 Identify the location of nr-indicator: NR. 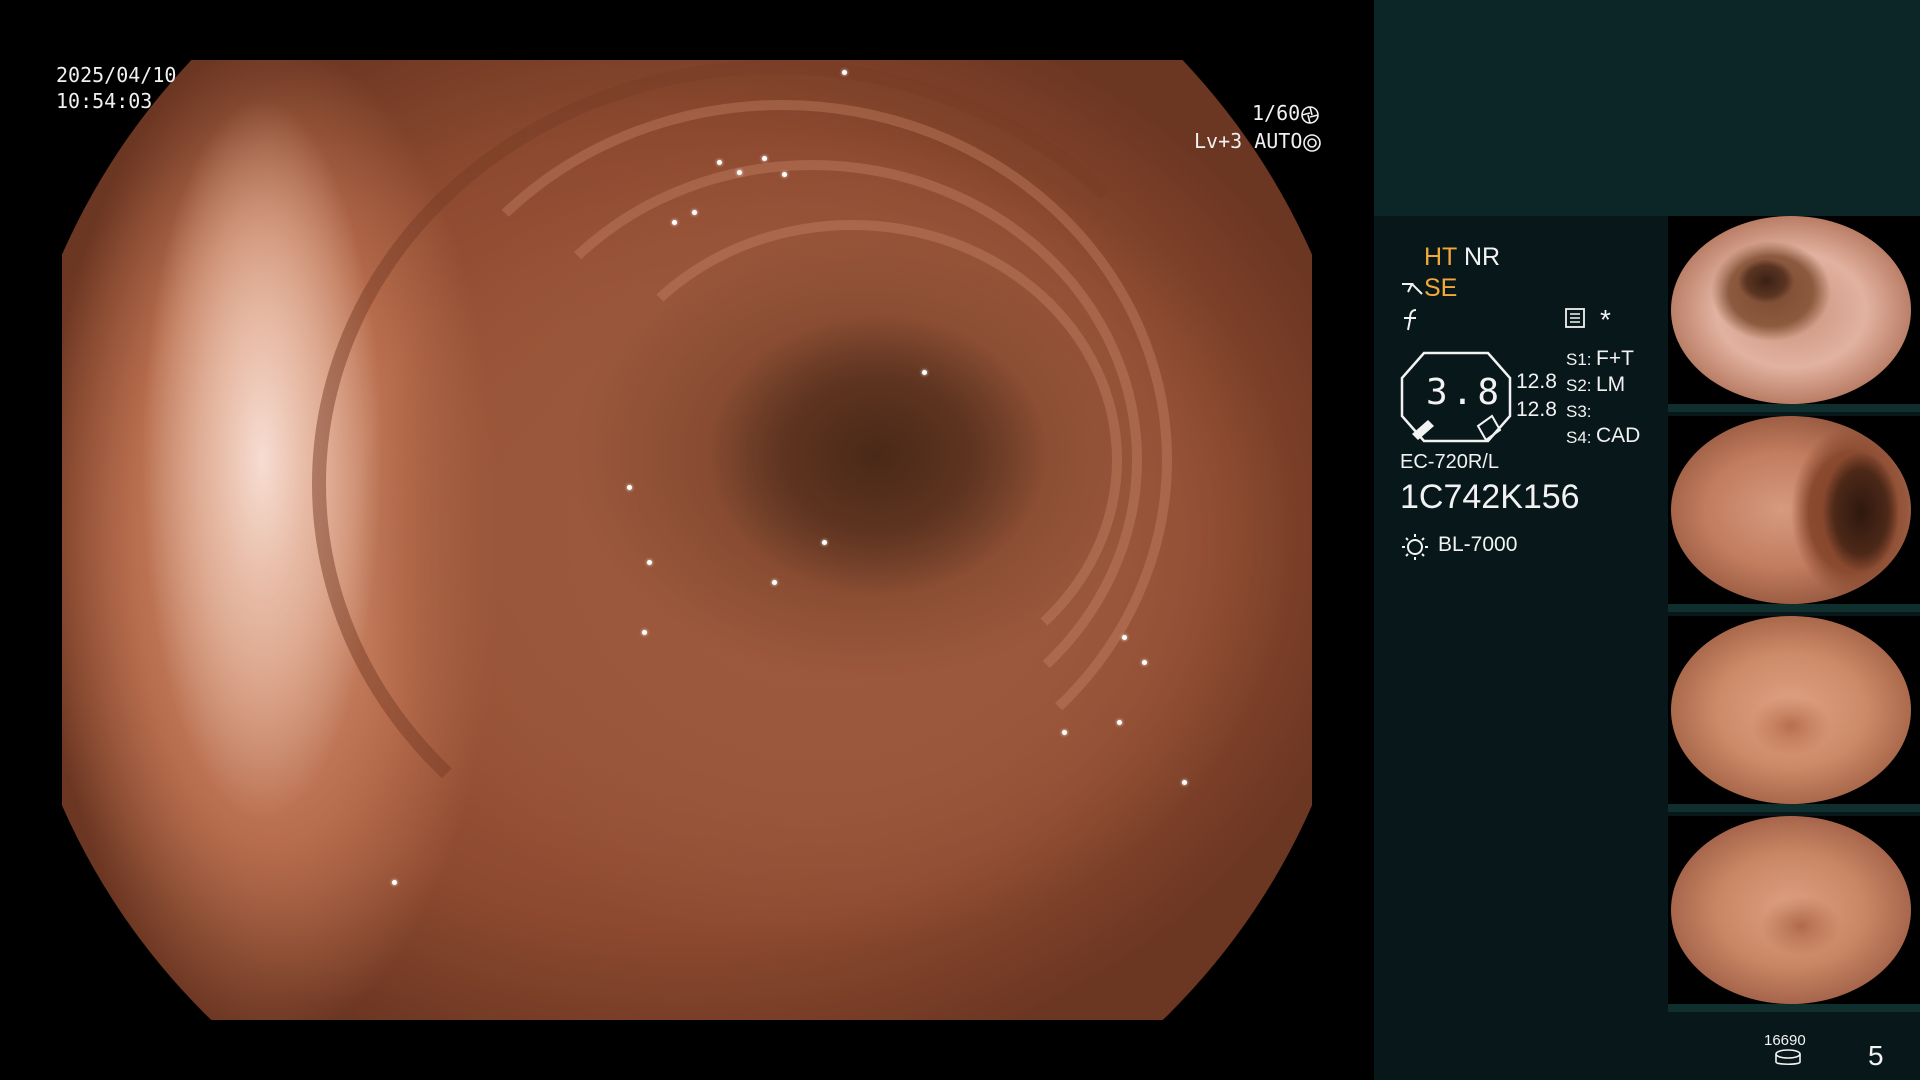
(1482, 257).